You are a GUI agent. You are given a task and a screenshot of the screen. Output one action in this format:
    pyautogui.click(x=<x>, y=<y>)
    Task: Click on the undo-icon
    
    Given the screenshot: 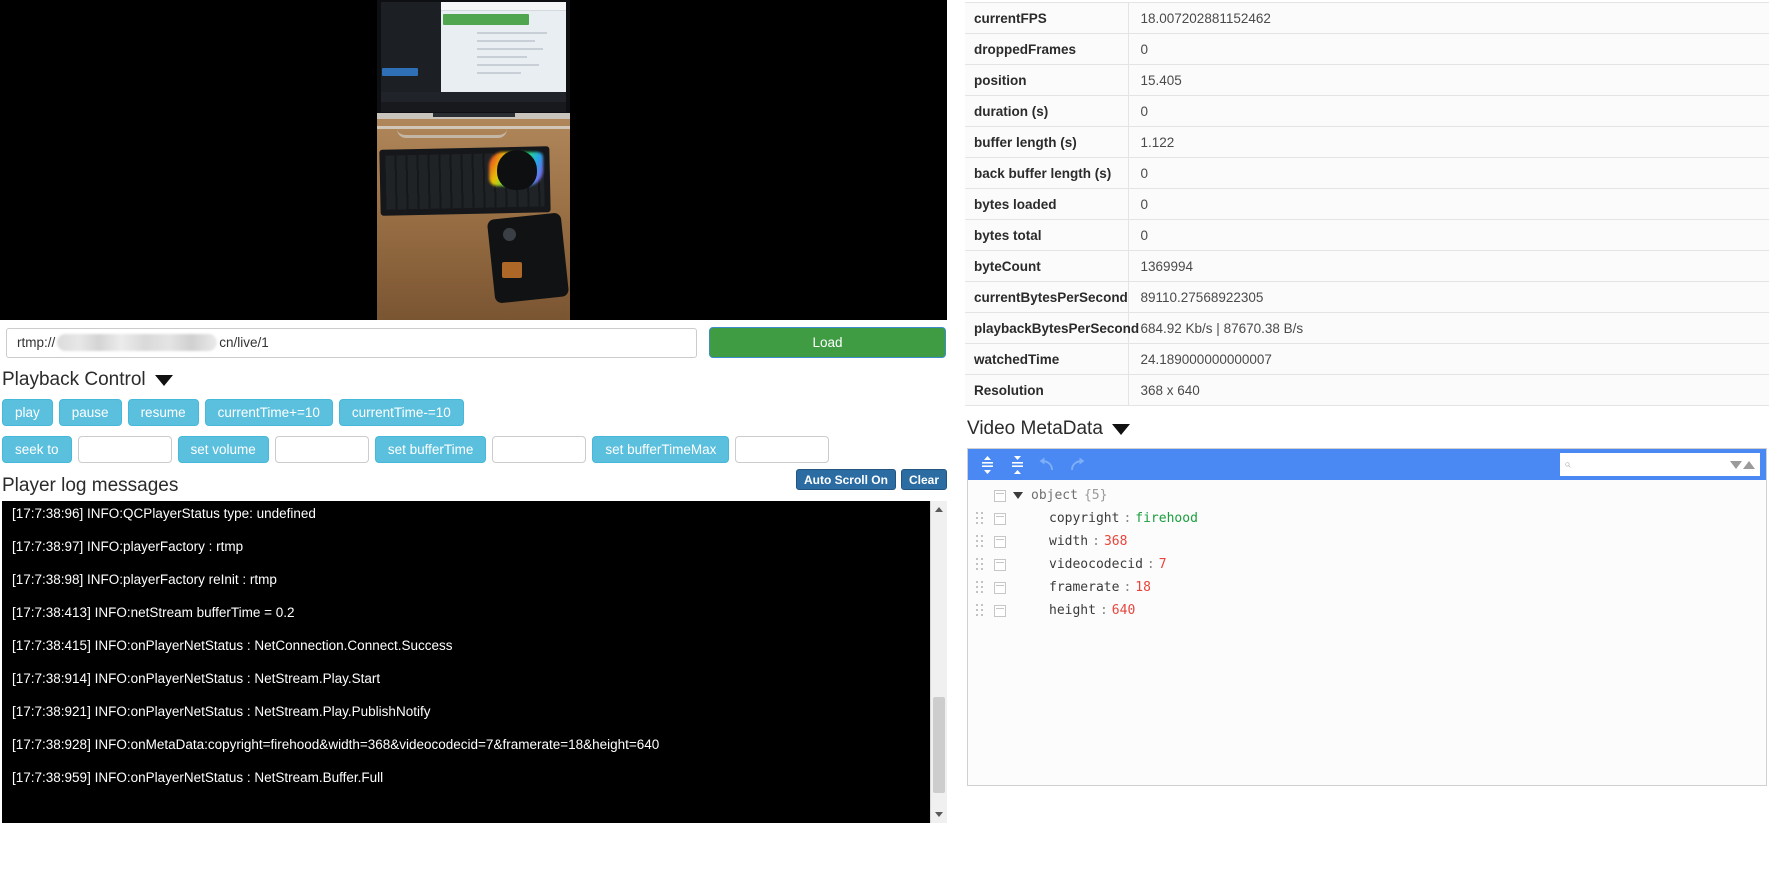 What is the action you would take?
    pyautogui.click(x=1047, y=465)
    